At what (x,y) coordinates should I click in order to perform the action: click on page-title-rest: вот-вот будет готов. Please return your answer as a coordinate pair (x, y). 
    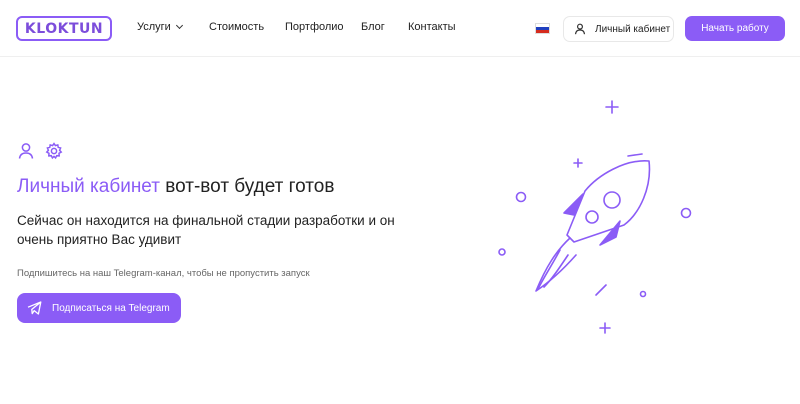
    Looking at the image, I should click on (247, 186).